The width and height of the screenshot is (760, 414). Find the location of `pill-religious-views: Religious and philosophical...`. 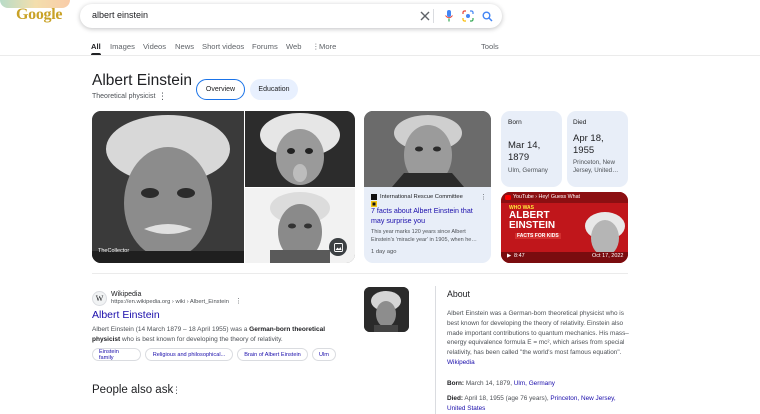

pill-religious-views: Religious and philosophical... is located at coordinates (189, 354).